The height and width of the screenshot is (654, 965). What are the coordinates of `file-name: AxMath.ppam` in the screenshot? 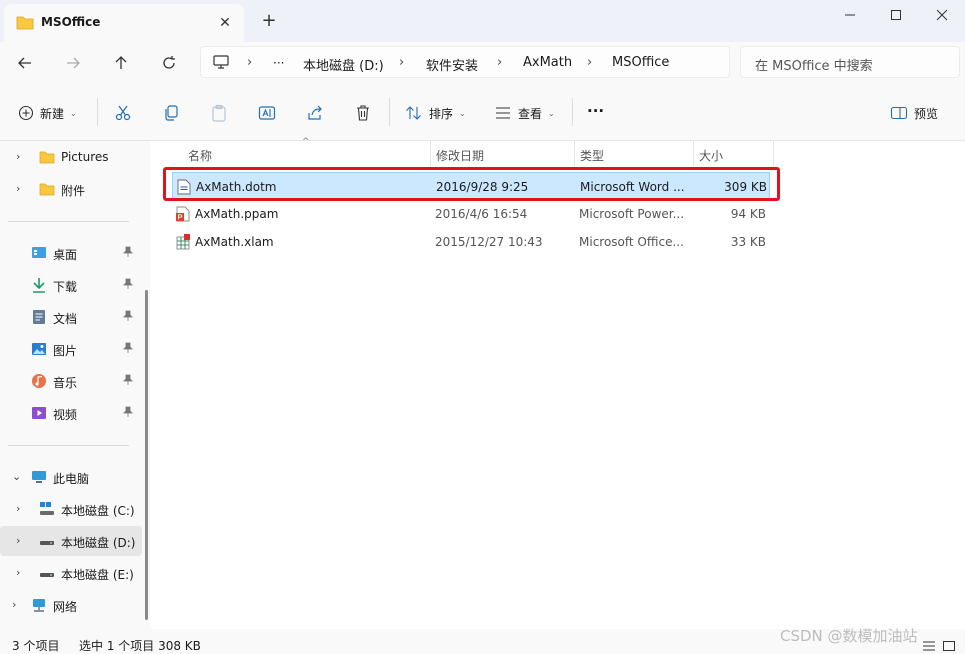 It's located at (237, 214).